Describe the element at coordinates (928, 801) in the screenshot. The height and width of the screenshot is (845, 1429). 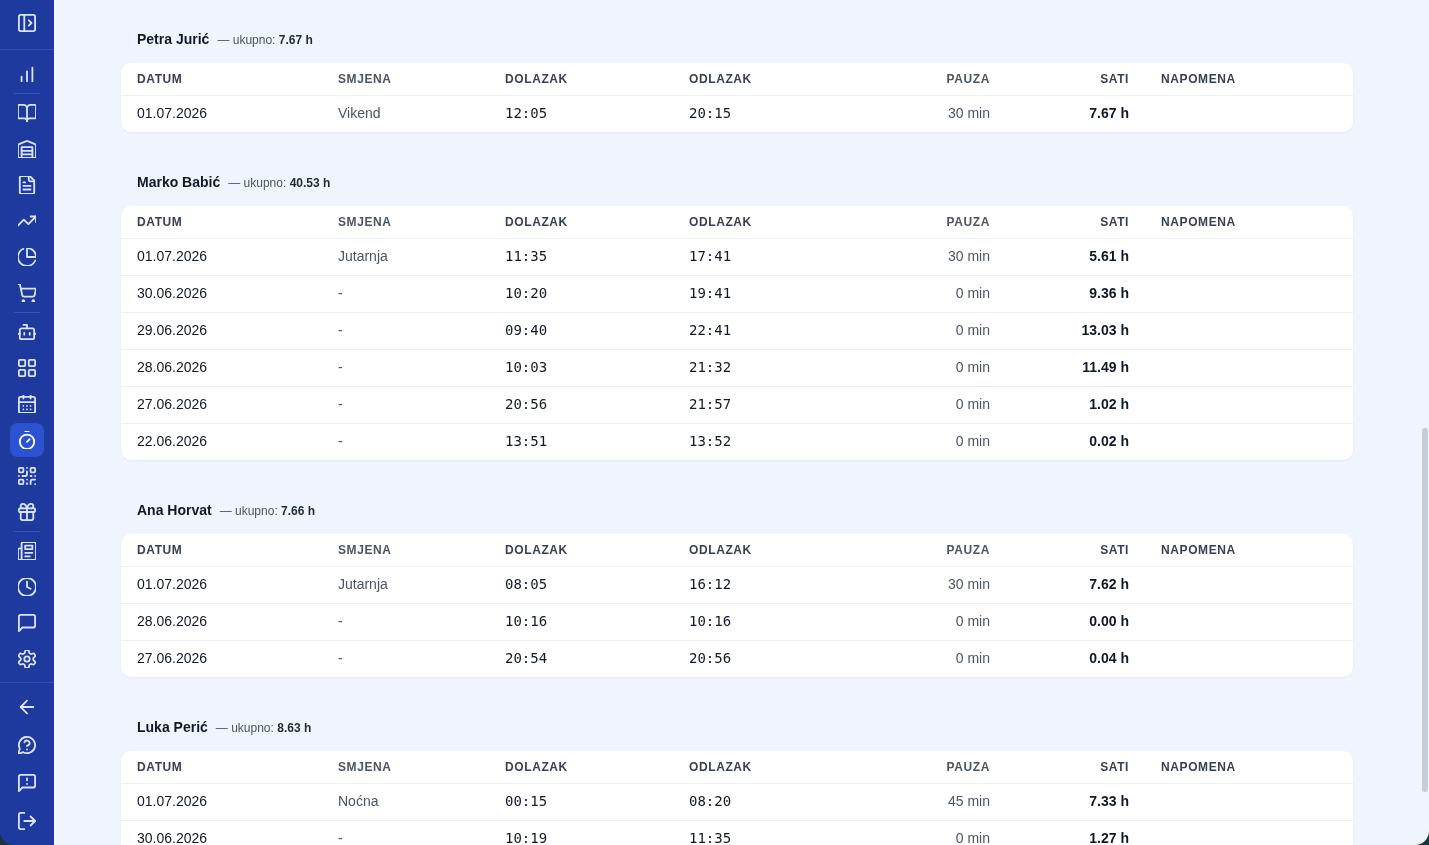
I see `table-cell: 45 min` at that location.